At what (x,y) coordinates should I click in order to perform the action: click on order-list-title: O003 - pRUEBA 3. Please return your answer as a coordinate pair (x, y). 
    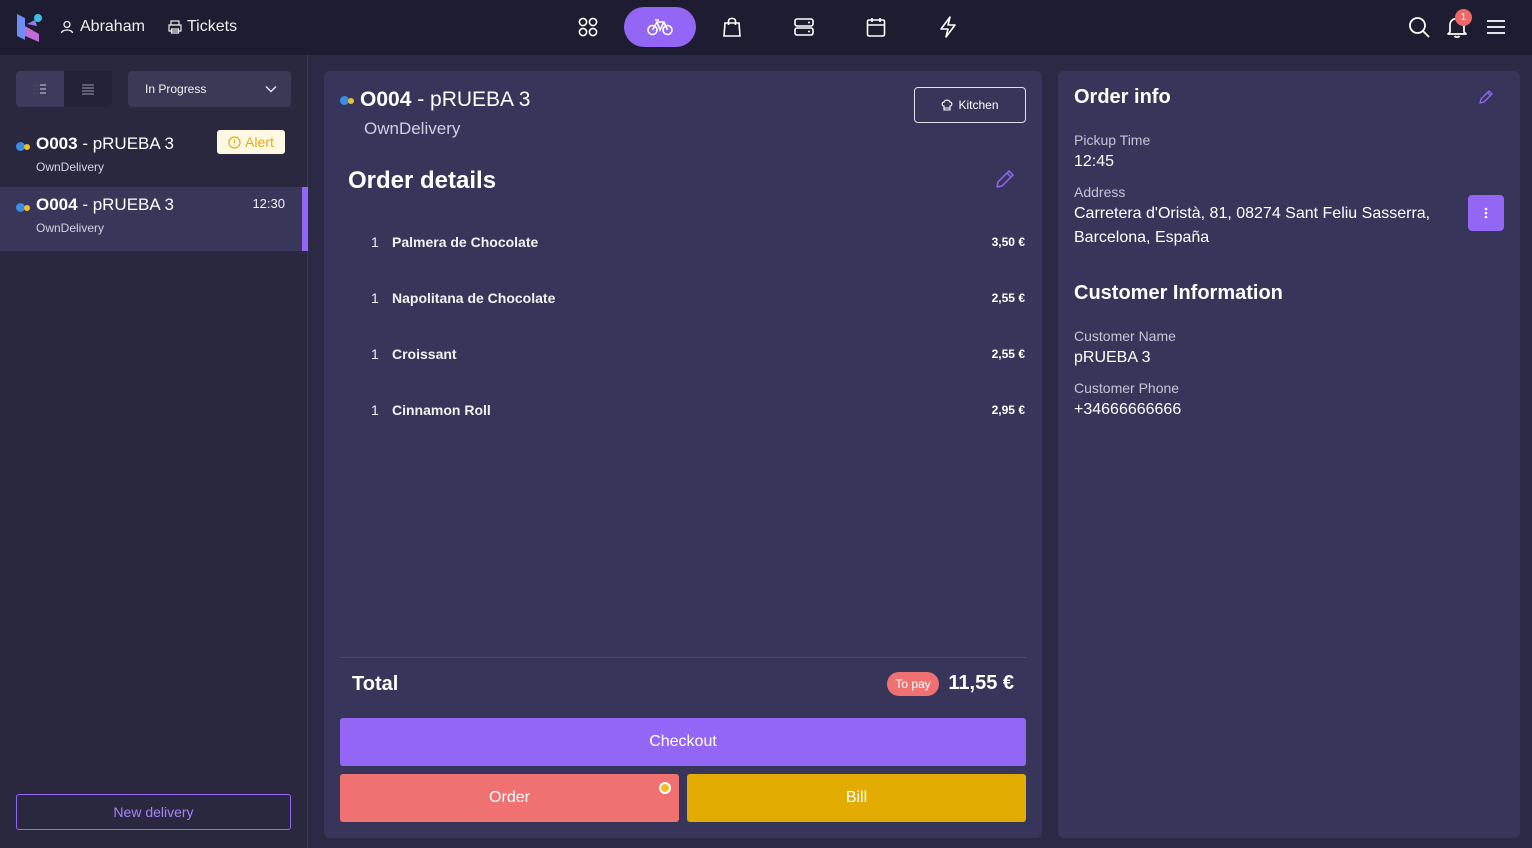
    Looking at the image, I should click on (105, 143).